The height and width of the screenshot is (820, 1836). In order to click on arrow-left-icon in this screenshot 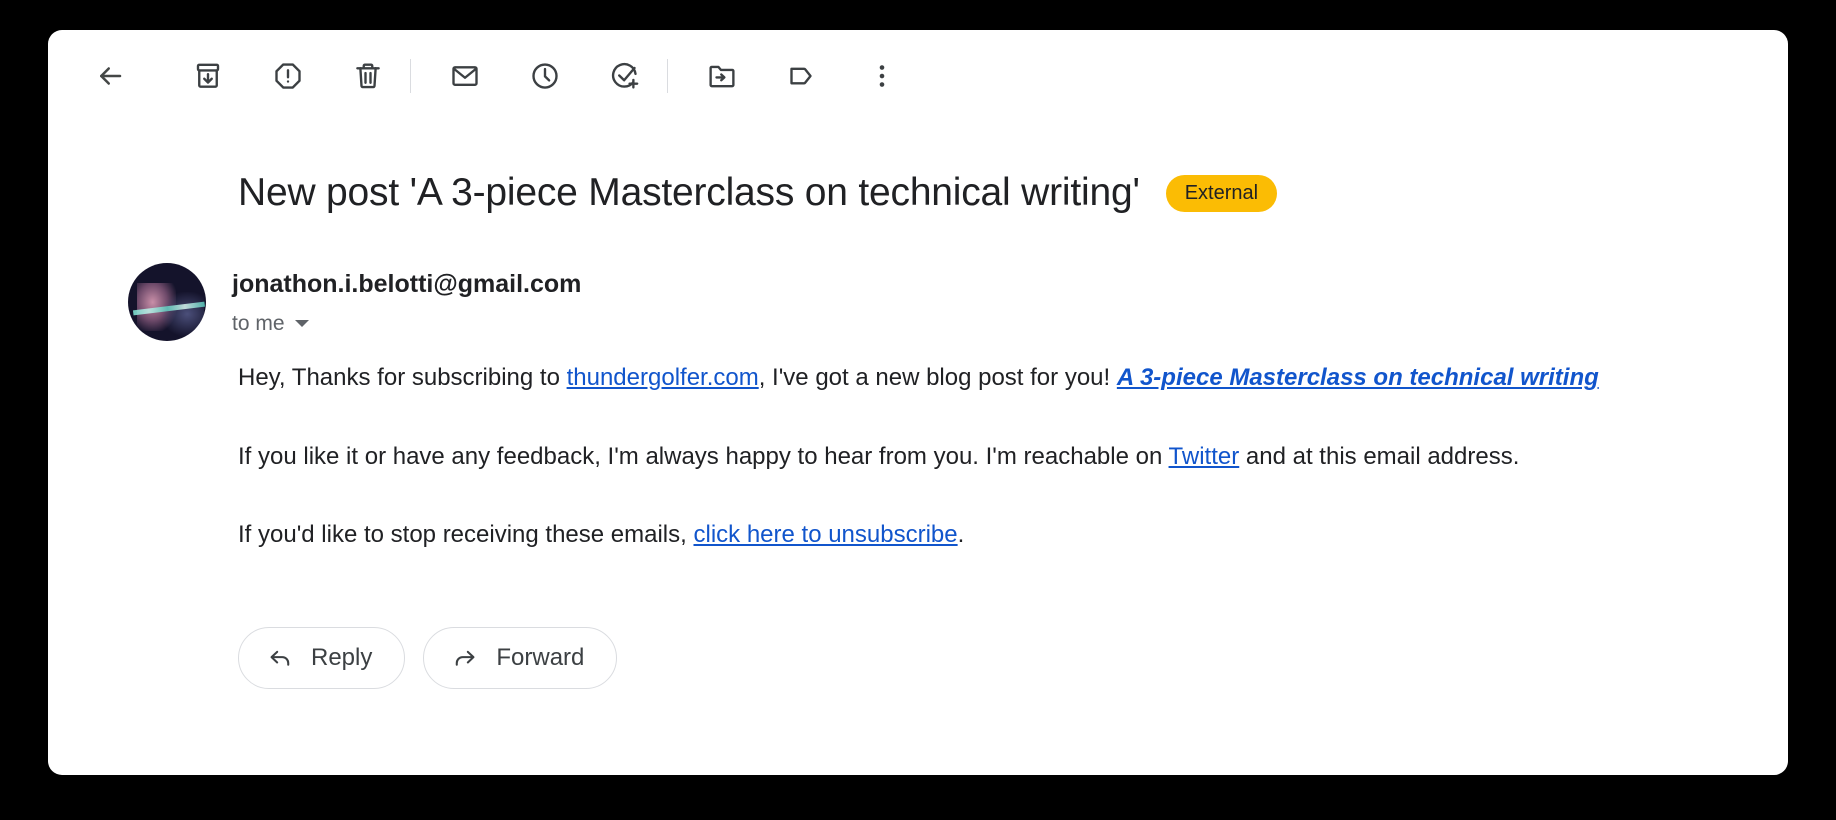, I will do `click(111, 76)`.